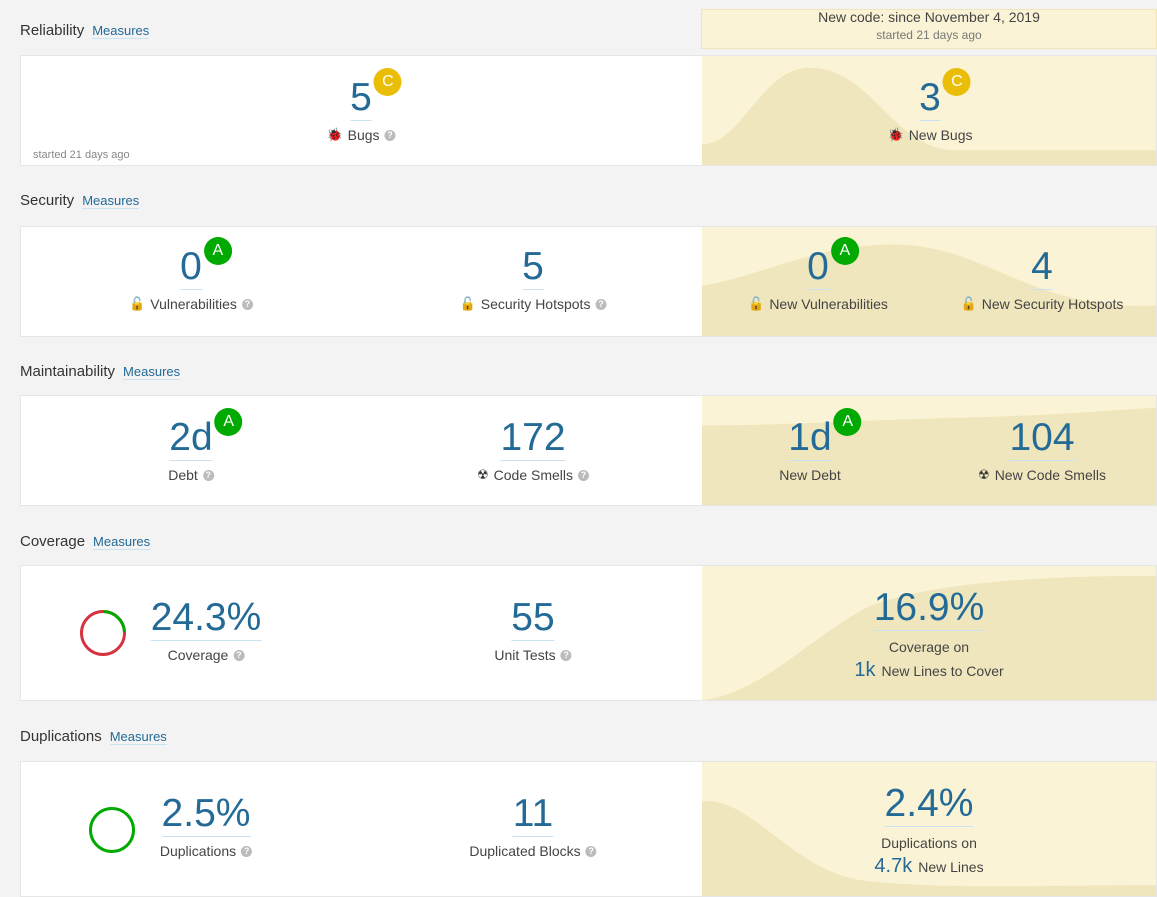  Describe the element at coordinates (893, 866) in the screenshot. I see `new-lines-value: 4.7k` at that location.